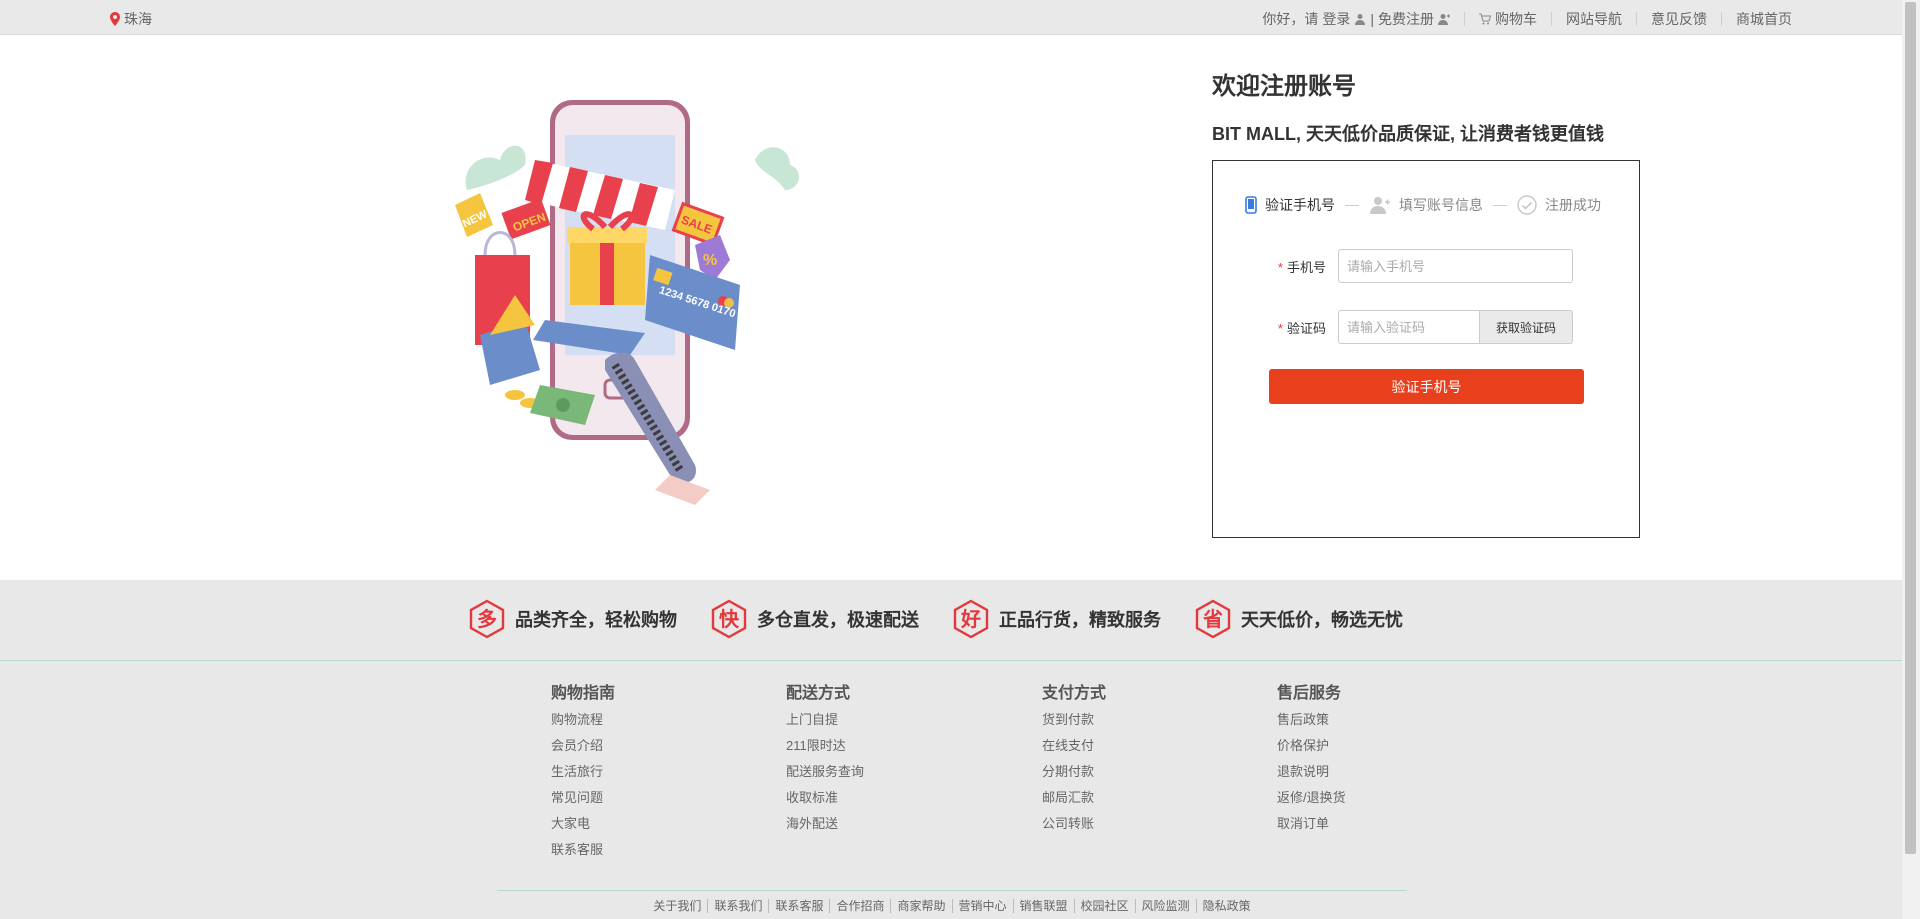  What do you see at coordinates (1074, 720) in the screenshot?
I see `footer-link: 货到付款` at bounding box center [1074, 720].